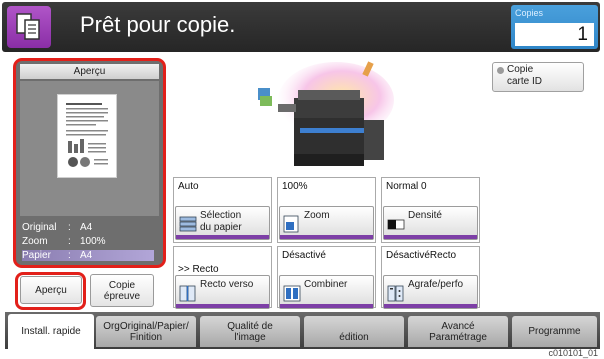 This screenshot has height=359, width=604. What do you see at coordinates (198, 269) in the screenshot?
I see `duplex-value: >> Recto` at bounding box center [198, 269].